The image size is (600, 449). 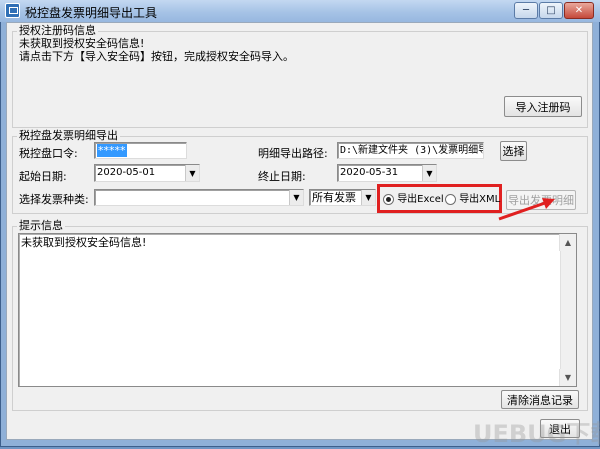 I want to click on import-code-button: 导入注册码, so click(x=543, y=106).